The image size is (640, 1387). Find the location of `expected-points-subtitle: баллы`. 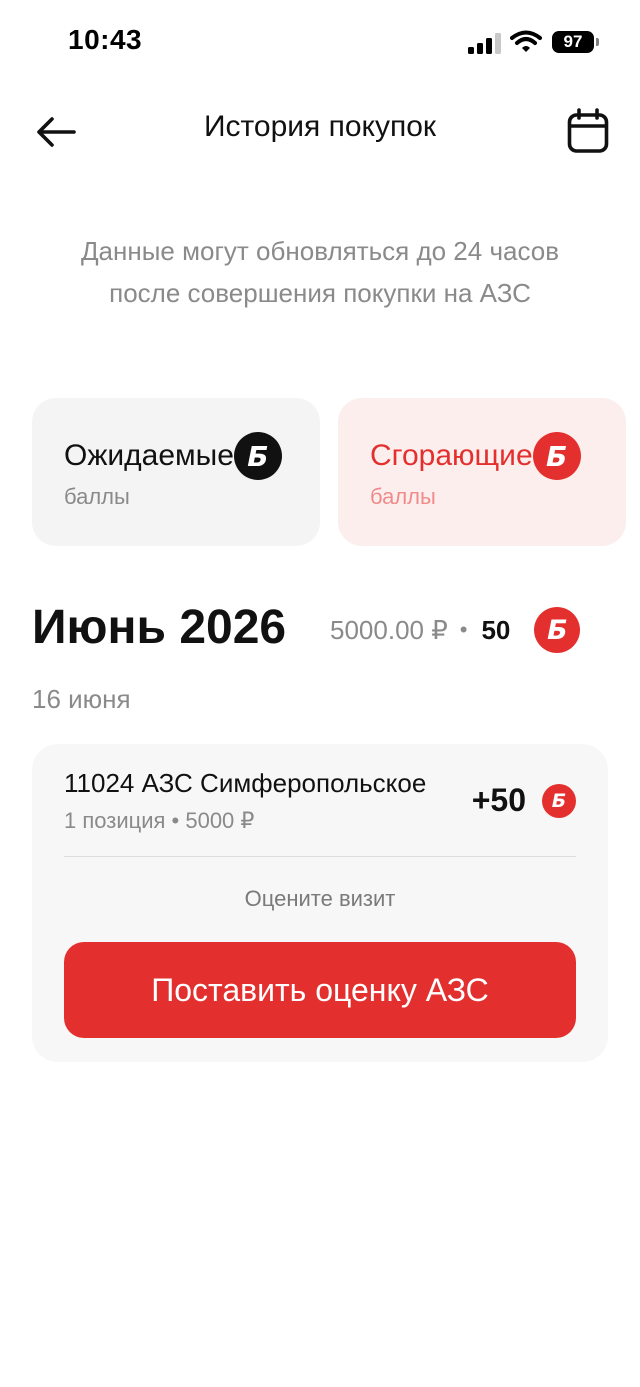

expected-points-subtitle: баллы is located at coordinates (97, 496).